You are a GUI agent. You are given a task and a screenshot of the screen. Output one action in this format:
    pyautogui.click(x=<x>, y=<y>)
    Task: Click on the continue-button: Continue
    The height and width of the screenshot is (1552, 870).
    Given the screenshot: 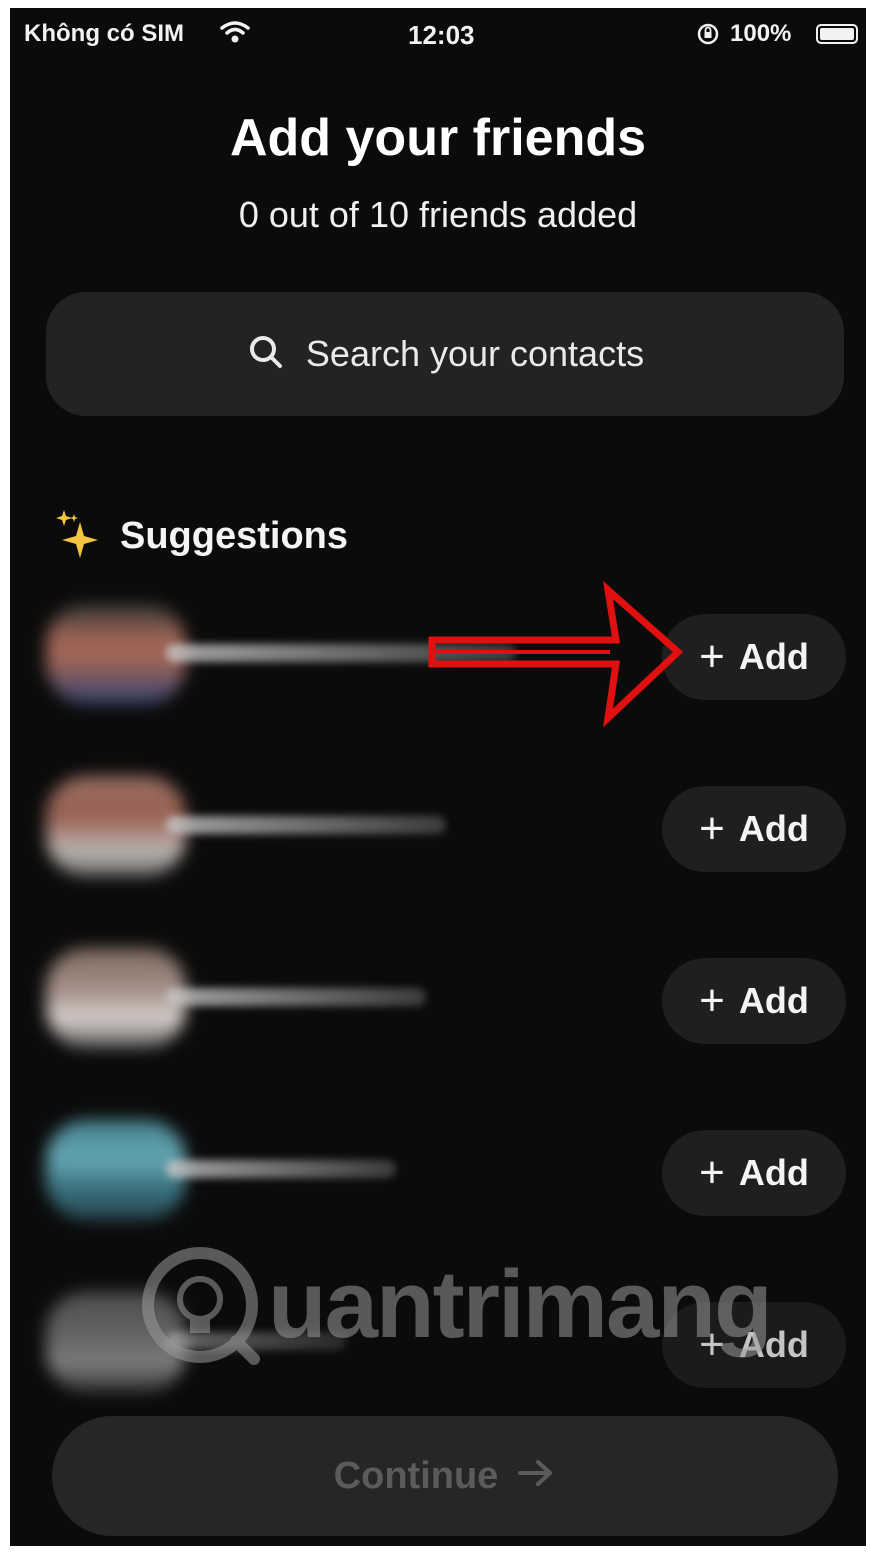 What is the action you would take?
    pyautogui.click(x=445, y=1476)
    